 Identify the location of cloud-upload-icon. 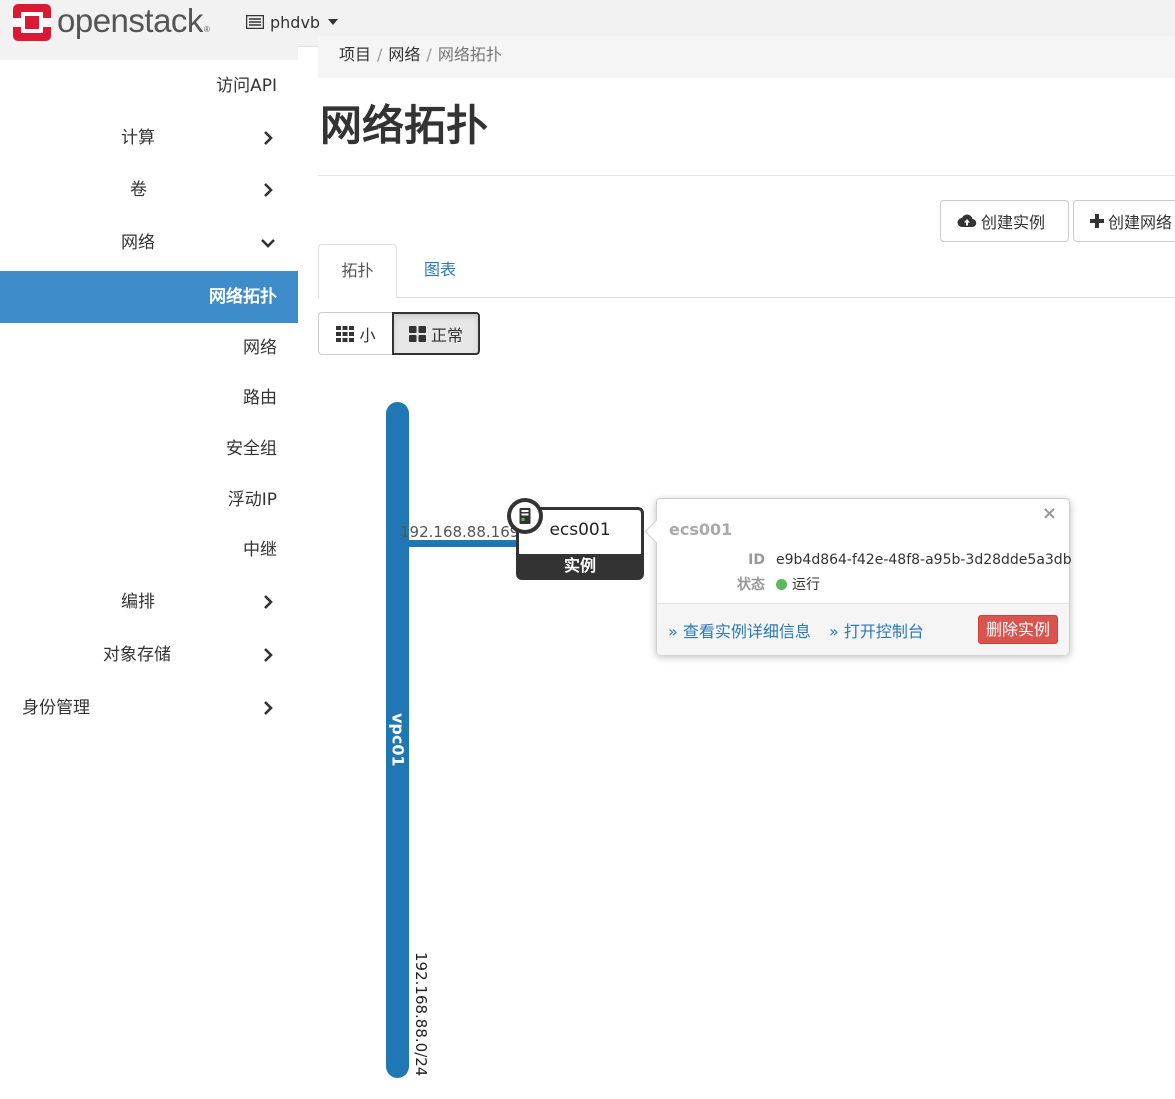
(967, 221).